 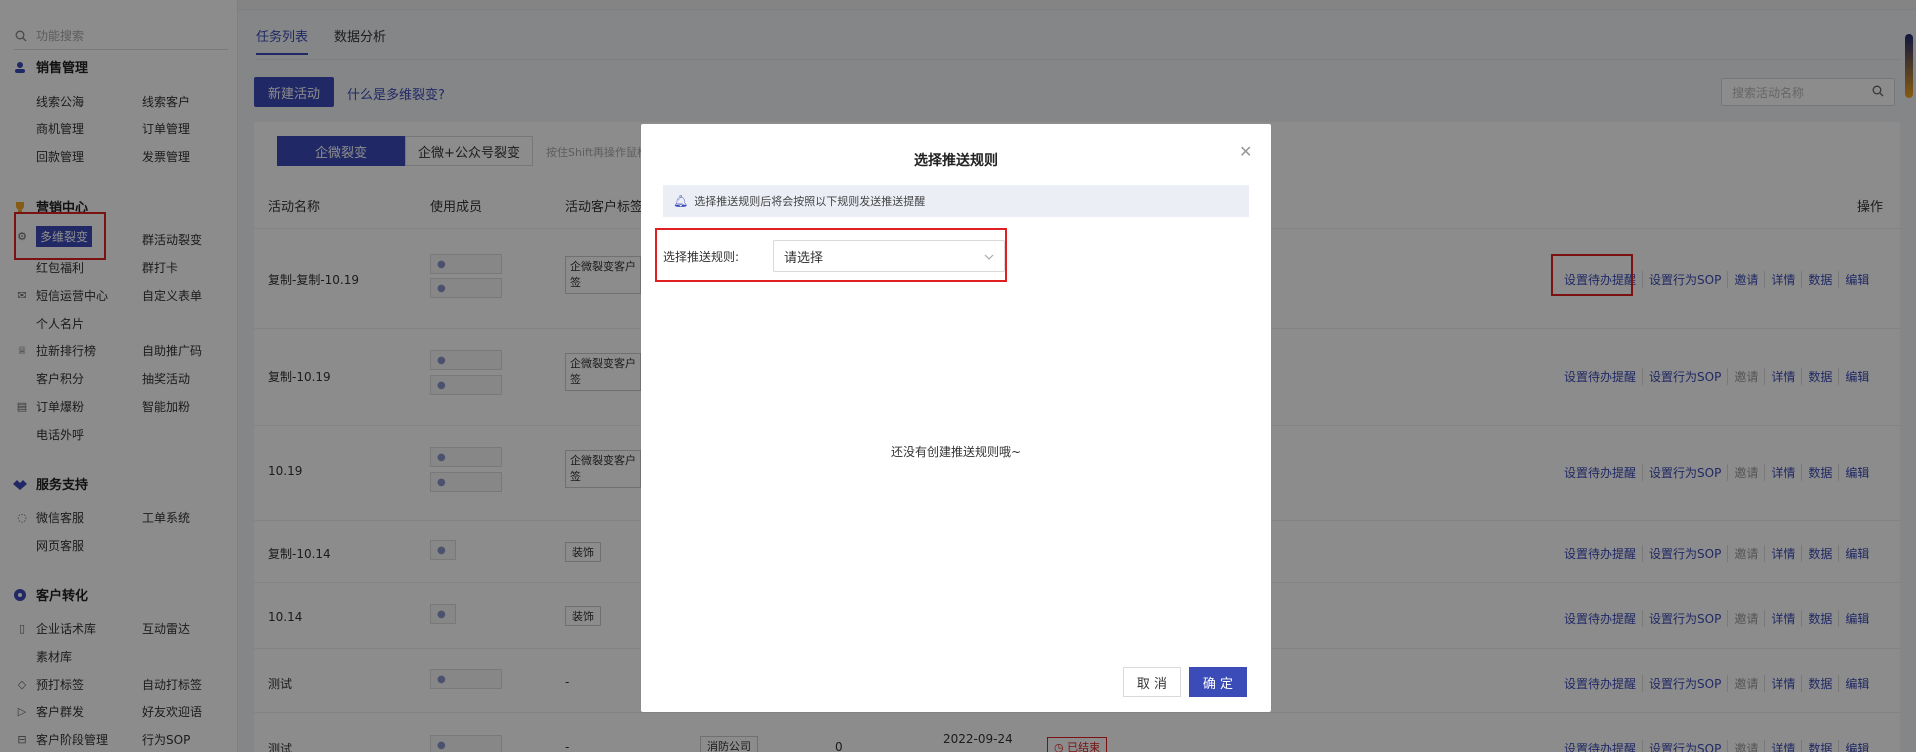 What do you see at coordinates (681, 201) in the screenshot?
I see `bell-icon: 🔔︎` at bounding box center [681, 201].